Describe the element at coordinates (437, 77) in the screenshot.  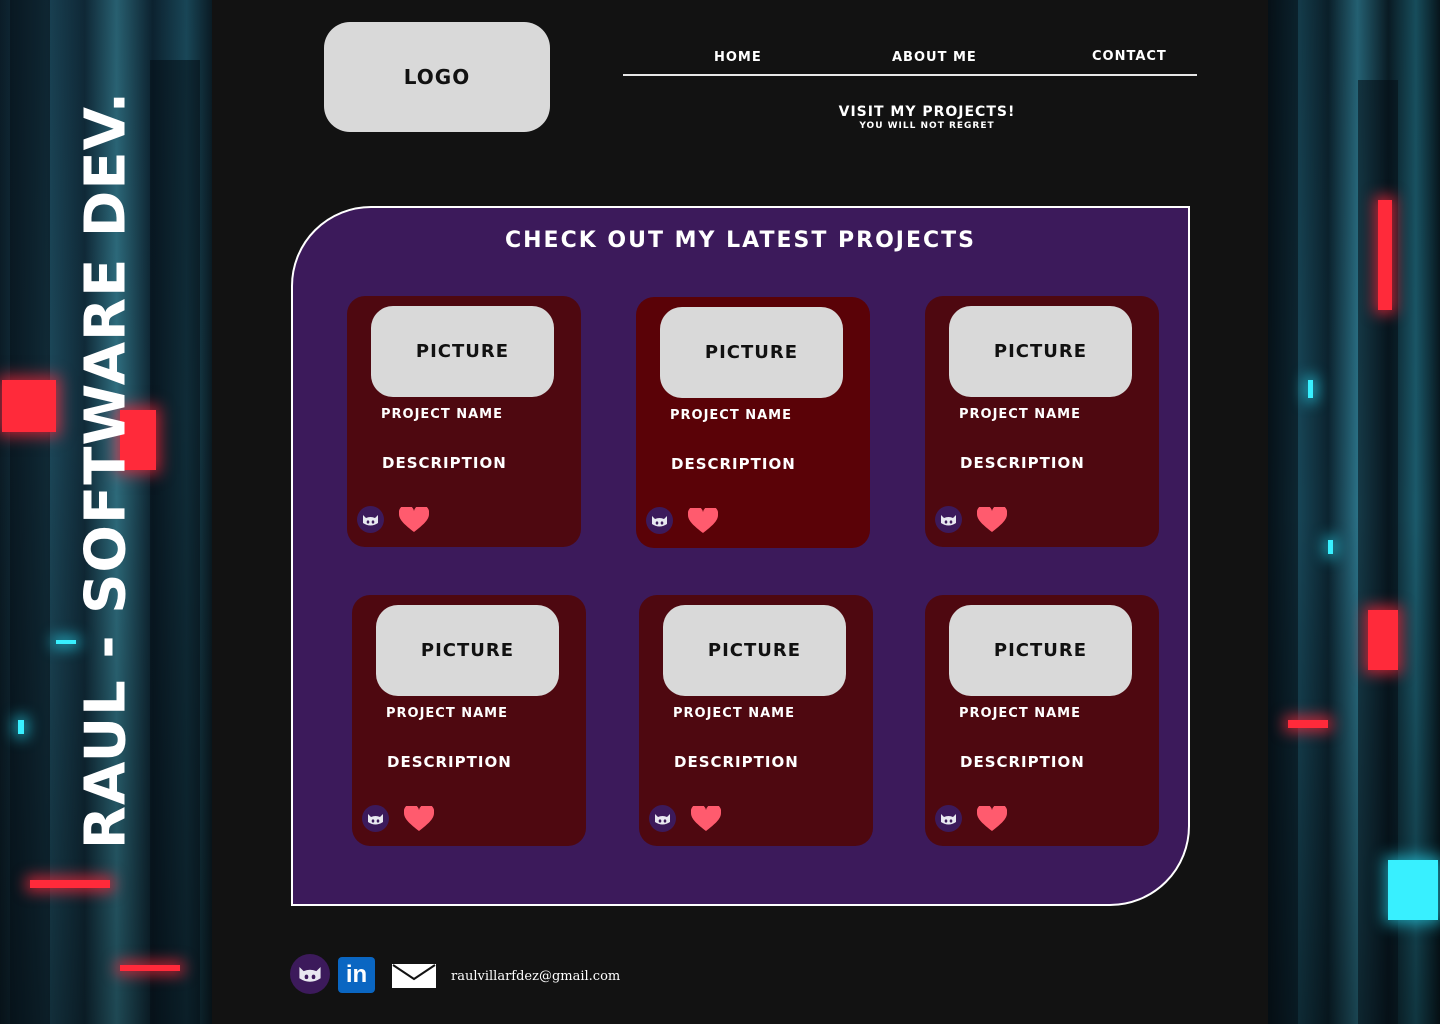
I see `logo: LOGO` at that location.